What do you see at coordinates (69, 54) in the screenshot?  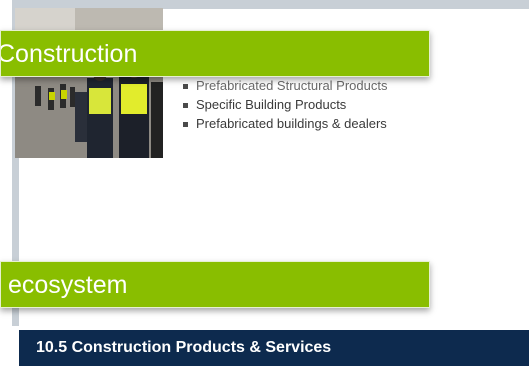 I see `banner-title: Construction` at bounding box center [69, 54].